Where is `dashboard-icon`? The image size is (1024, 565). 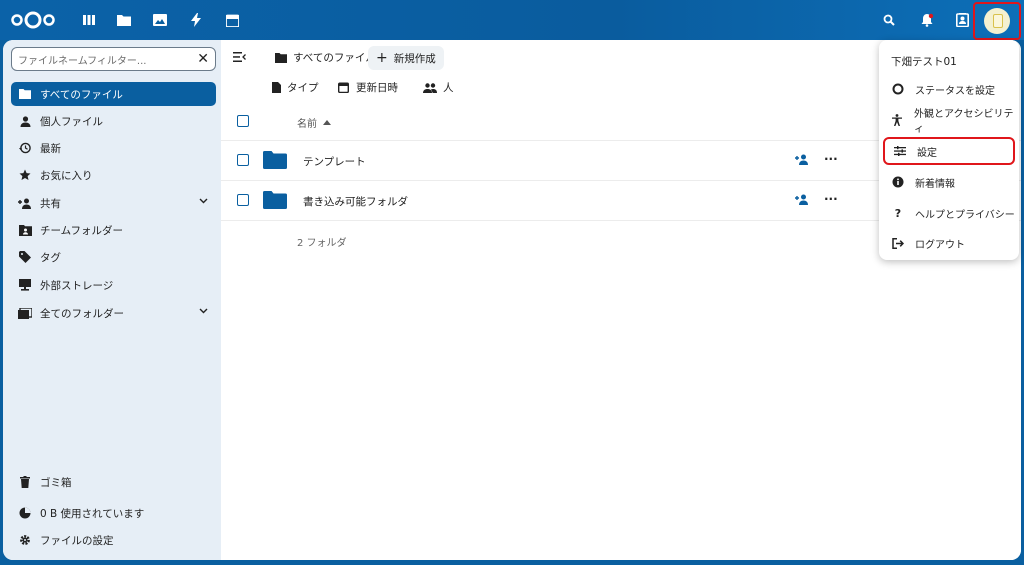
dashboard-icon is located at coordinates (89, 20).